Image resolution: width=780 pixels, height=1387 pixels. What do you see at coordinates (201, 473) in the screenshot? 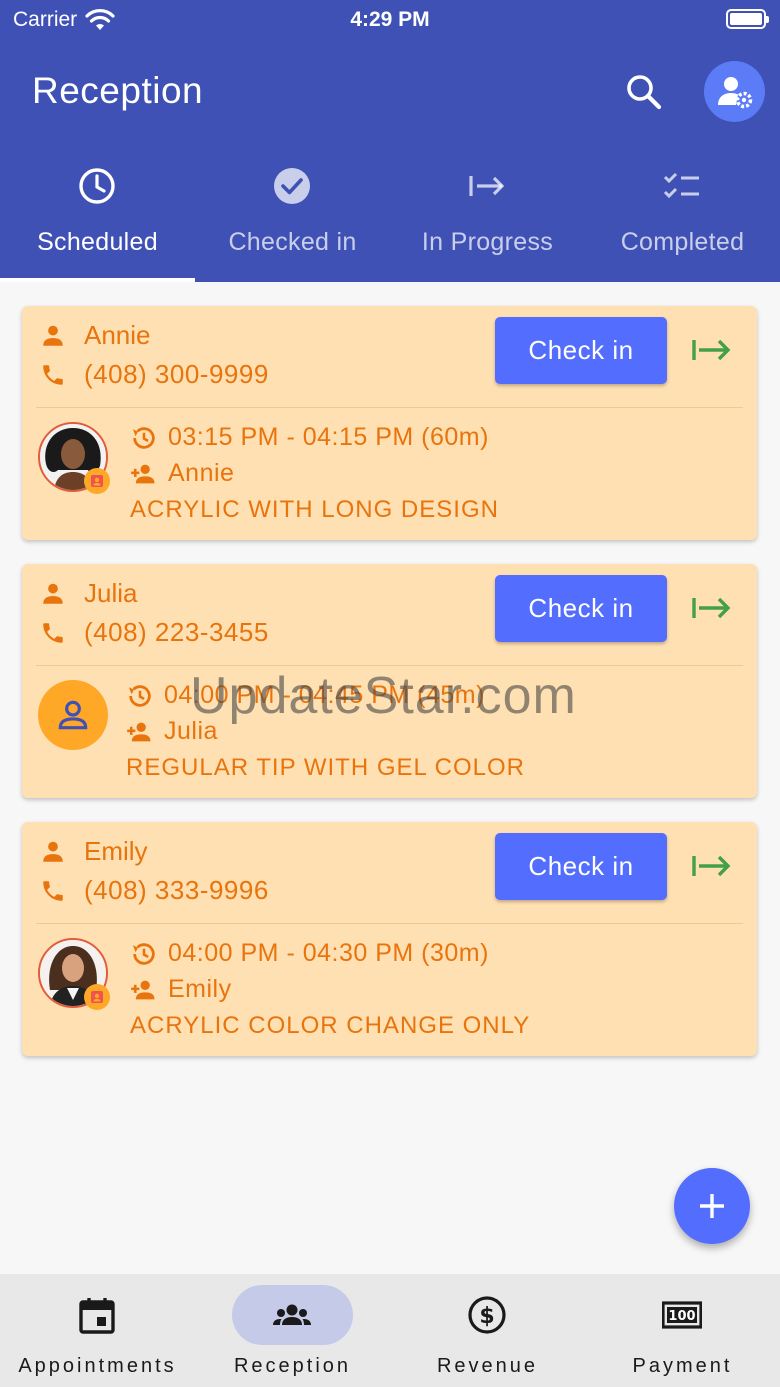
I see `staff-name: Annie` at bounding box center [201, 473].